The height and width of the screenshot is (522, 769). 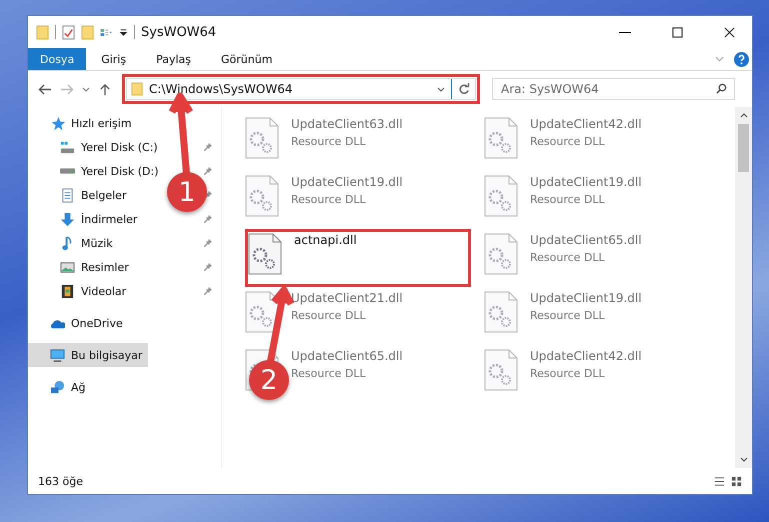 What do you see at coordinates (88, 355) in the screenshot?
I see `sidebar-item: Bu bilgisayar` at bounding box center [88, 355].